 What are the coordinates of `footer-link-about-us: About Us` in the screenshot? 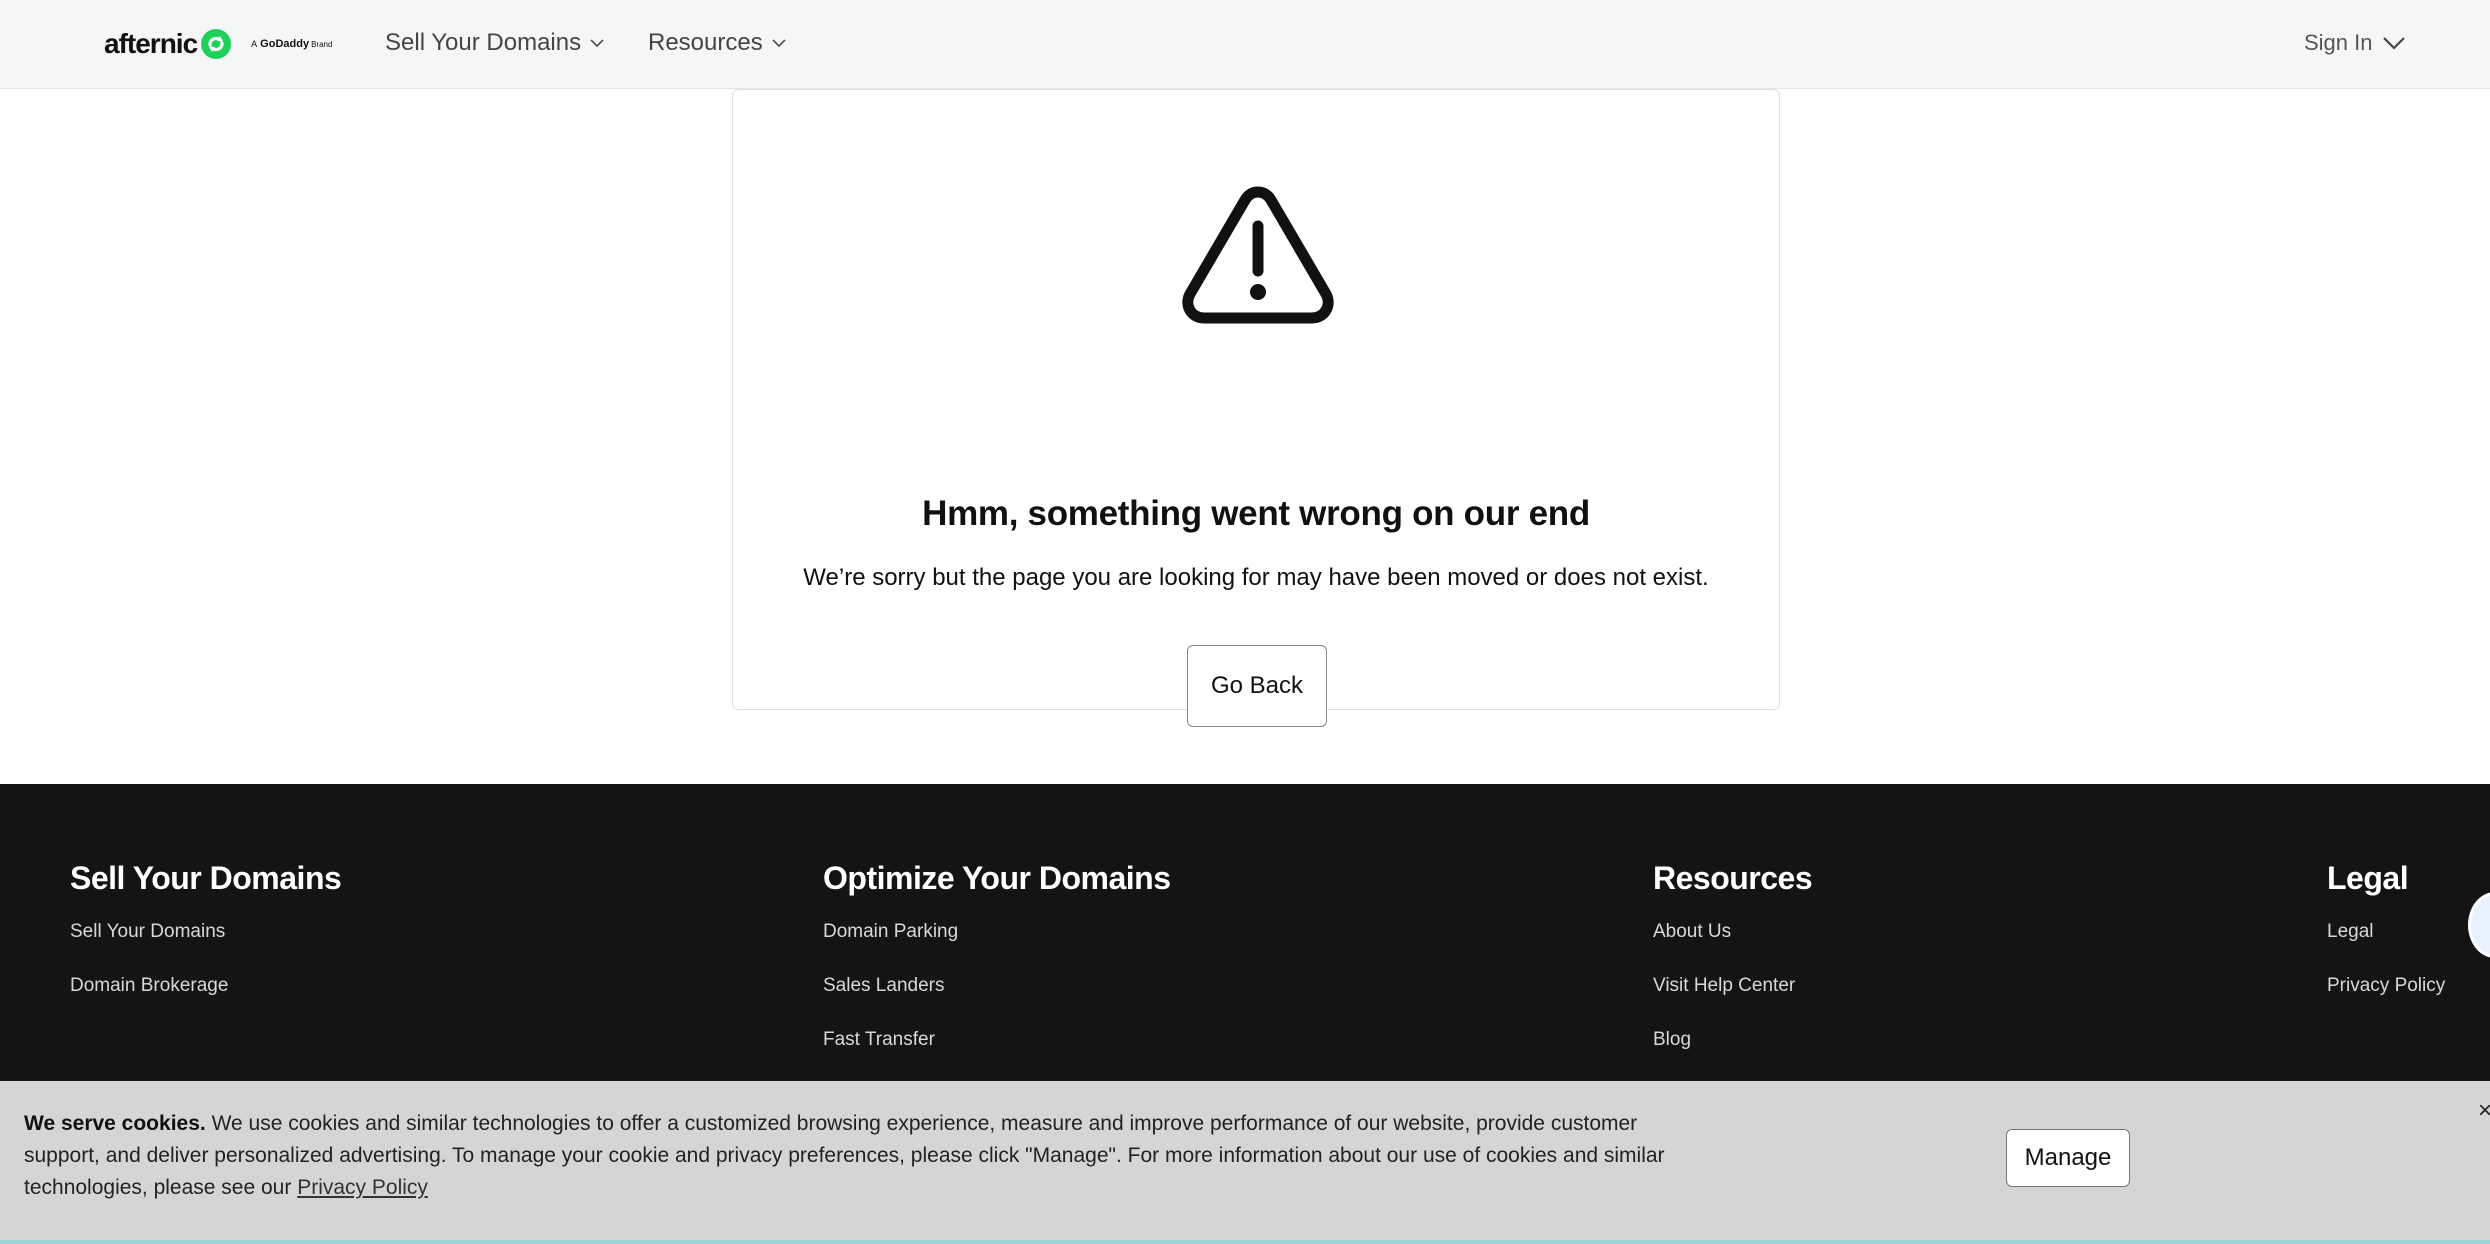 It's located at (1732, 948).